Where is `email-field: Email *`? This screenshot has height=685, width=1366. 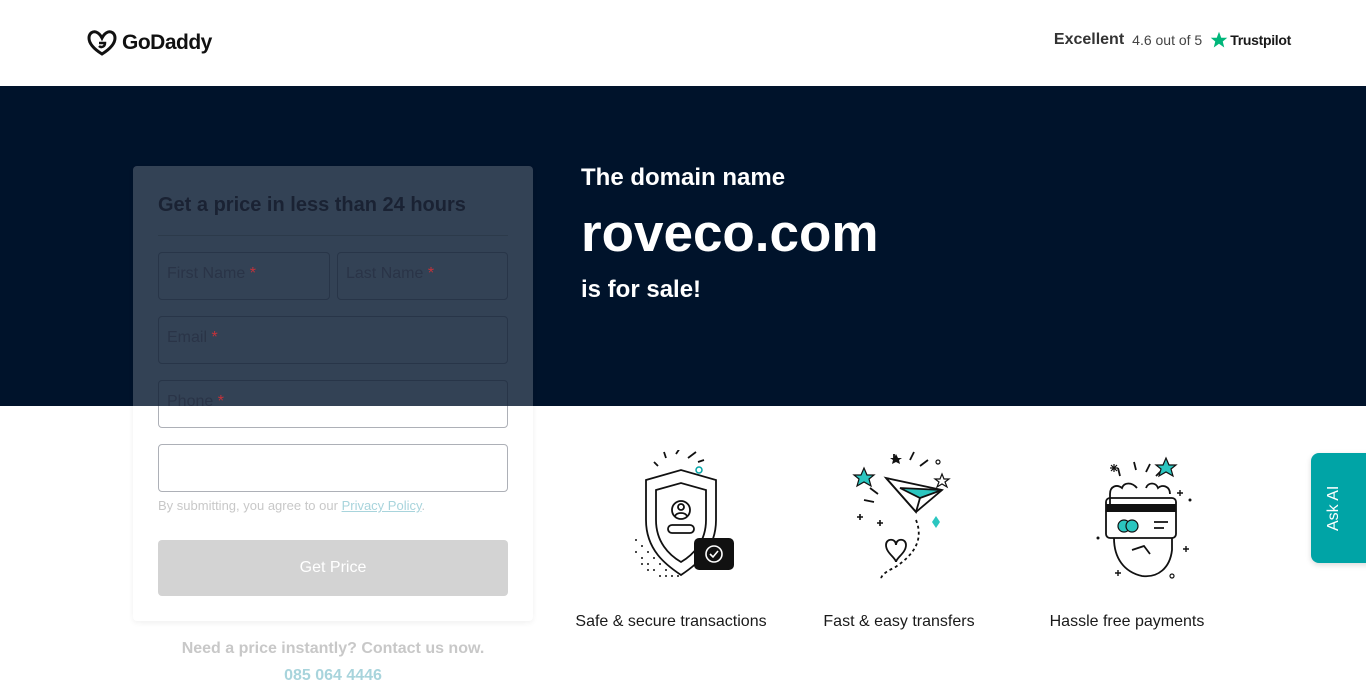 email-field: Email * is located at coordinates (333, 340).